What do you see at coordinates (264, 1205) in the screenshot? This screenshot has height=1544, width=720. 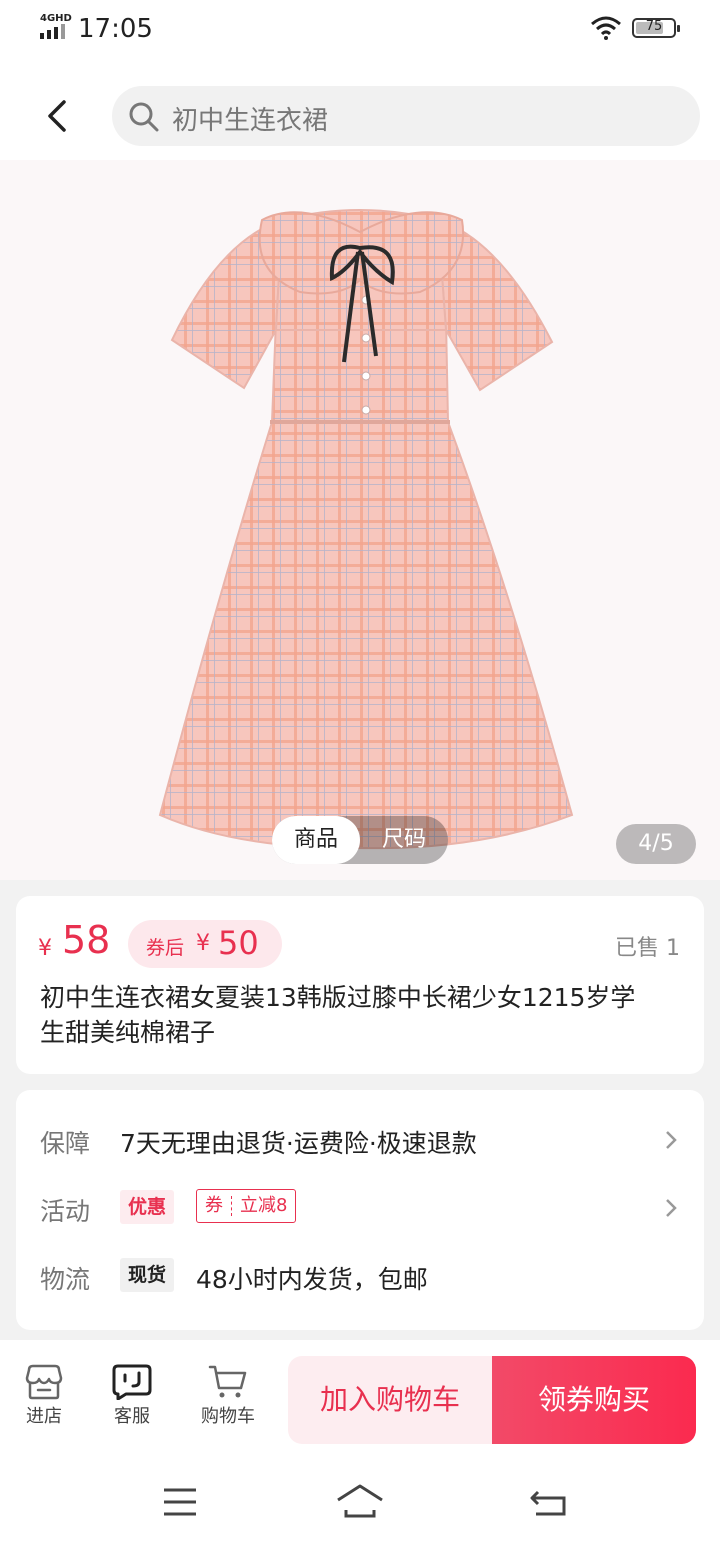 I see `coupon-tag-text: 立减8` at bounding box center [264, 1205].